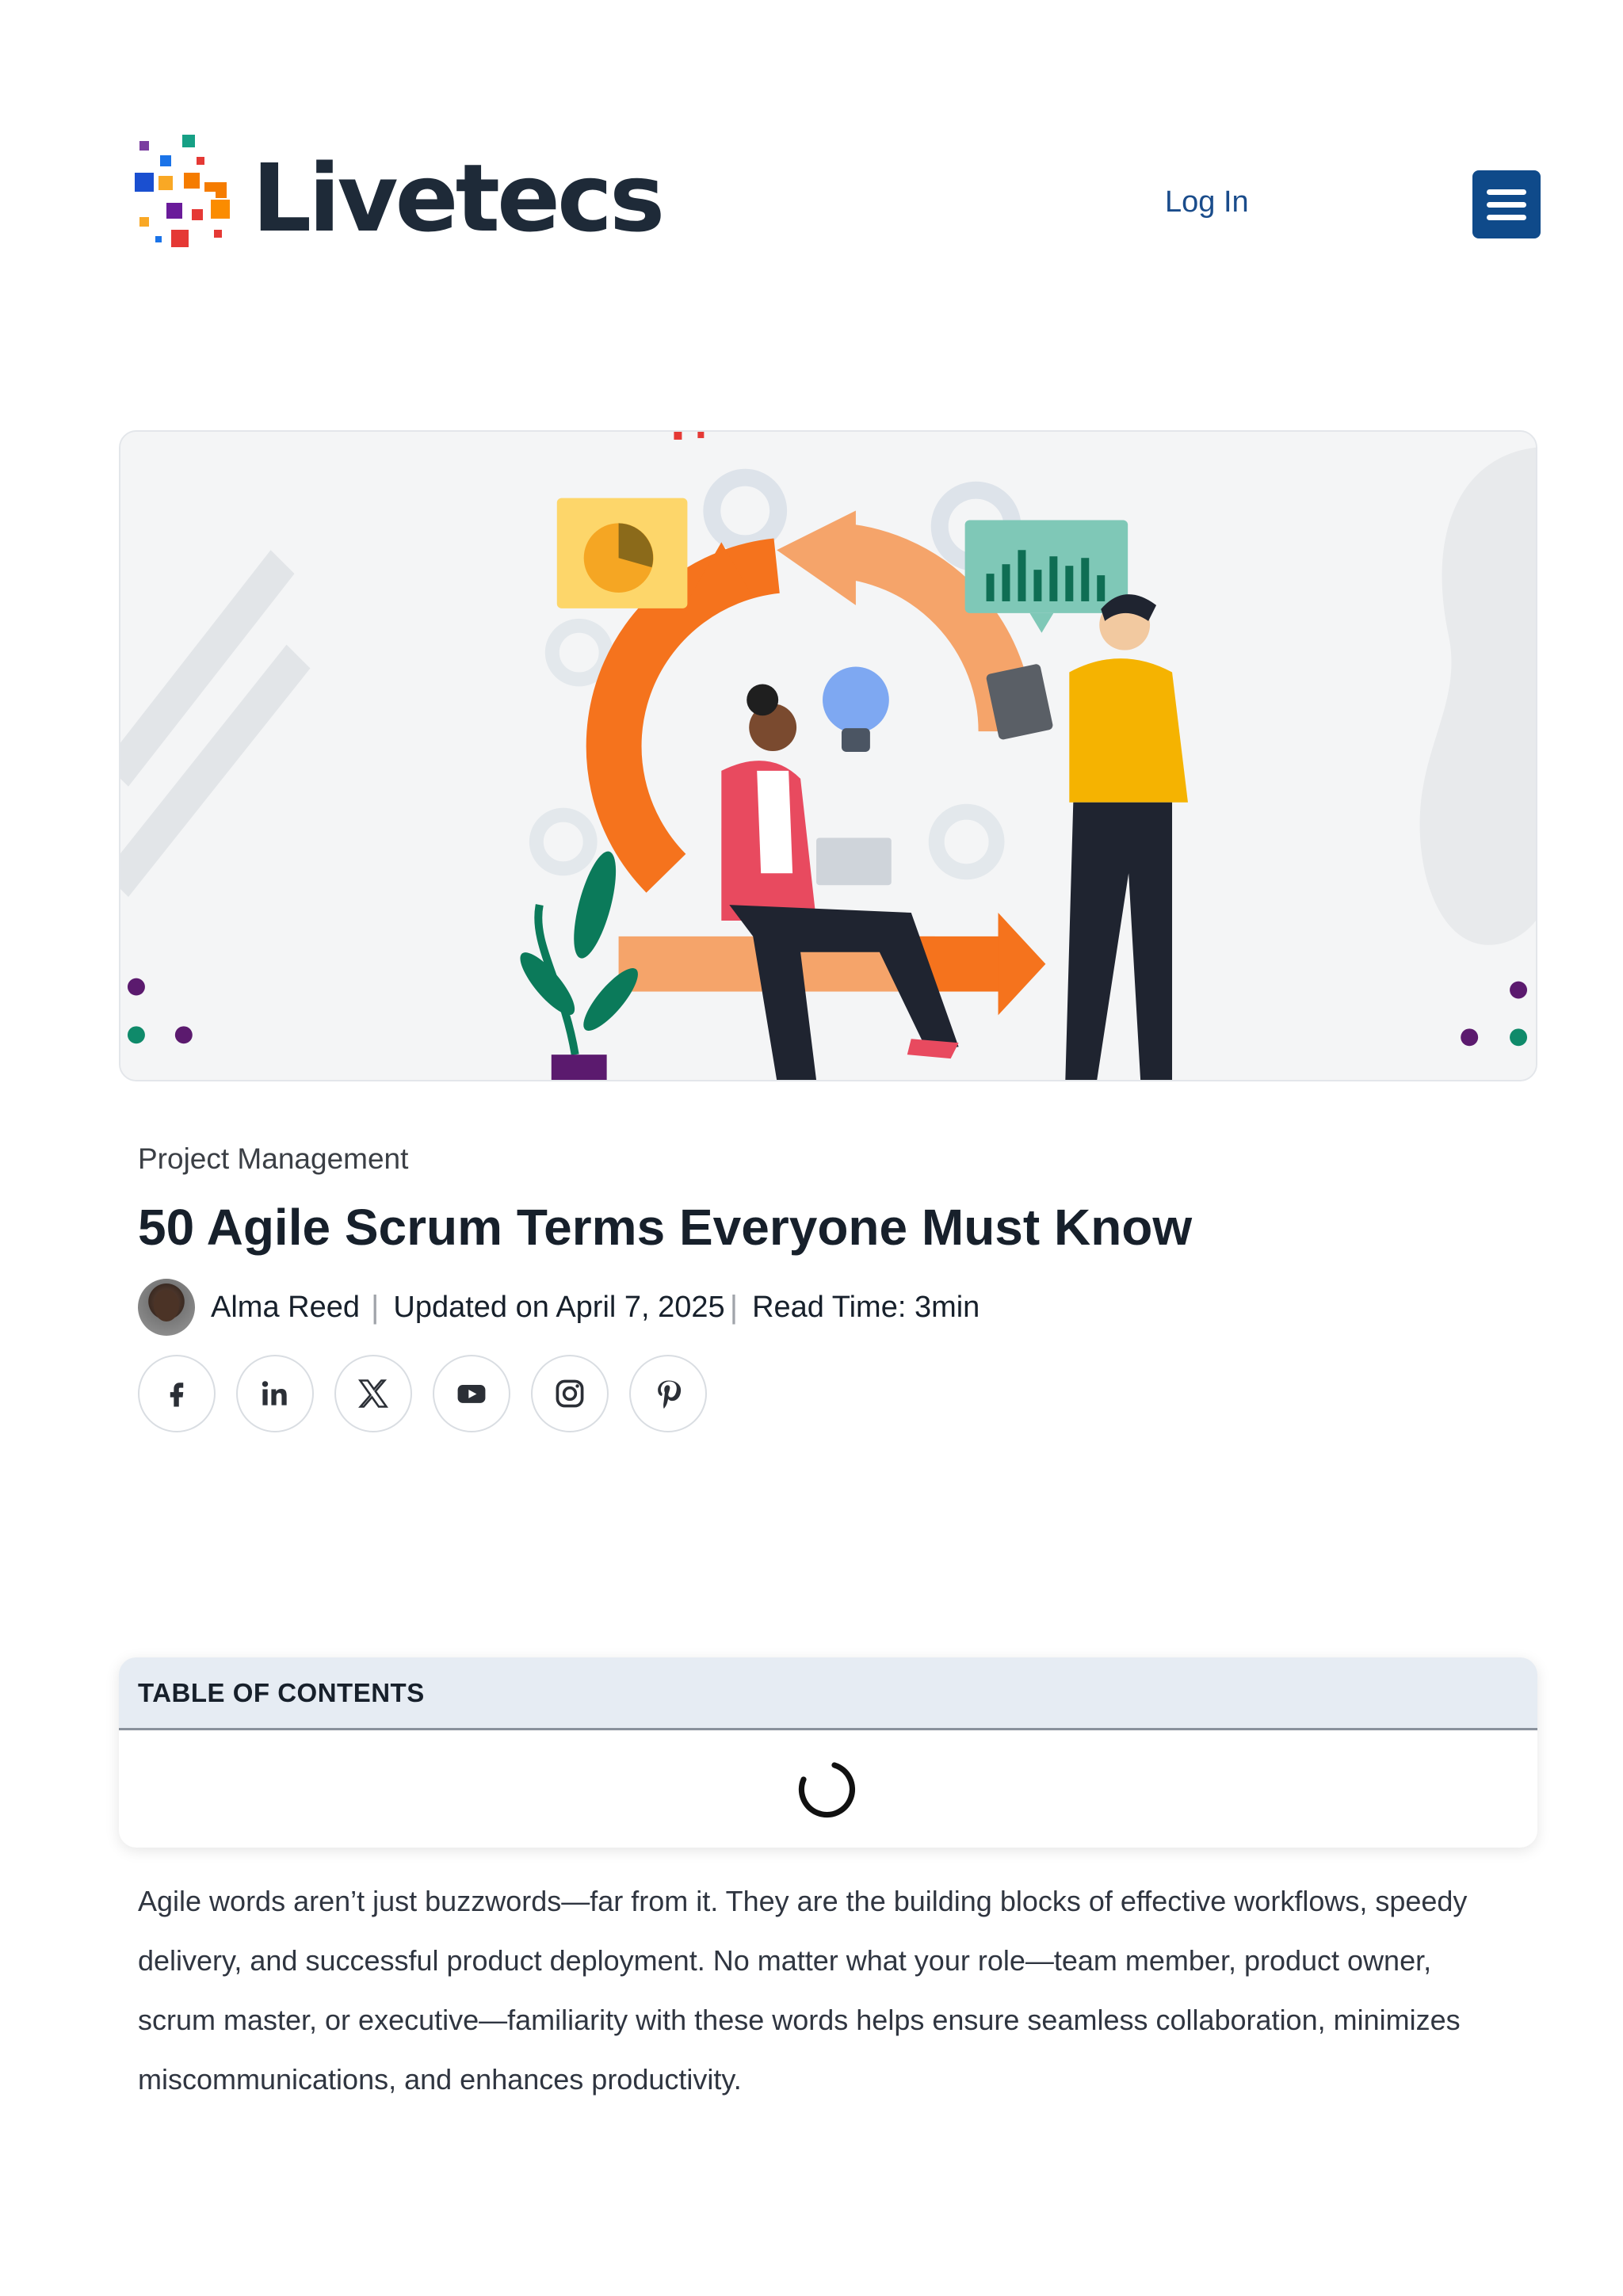  What do you see at coordinates (422, 1393) in the screenshot?
I see `social-share-bar` at bounding box center [422, 1393].